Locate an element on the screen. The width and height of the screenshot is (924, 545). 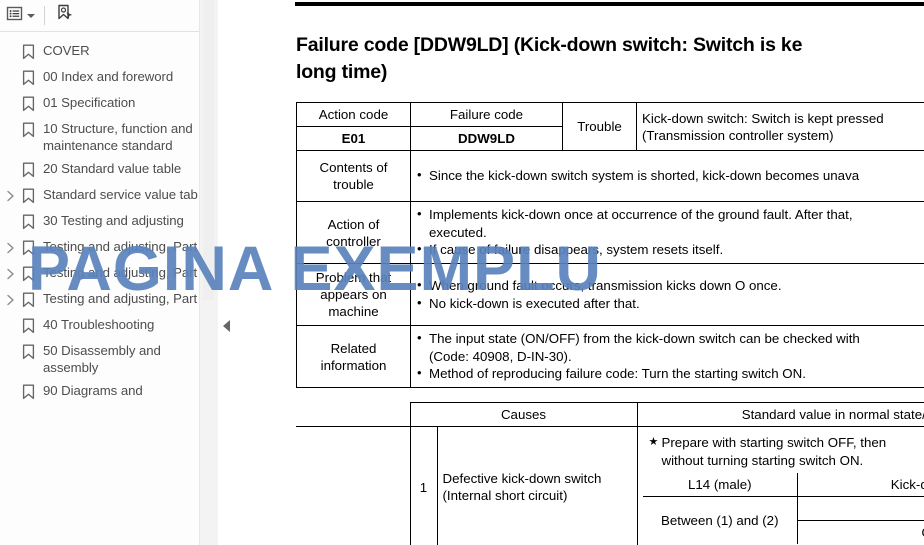
cell-cause-number: 1 is located at coordinates (423, 485).